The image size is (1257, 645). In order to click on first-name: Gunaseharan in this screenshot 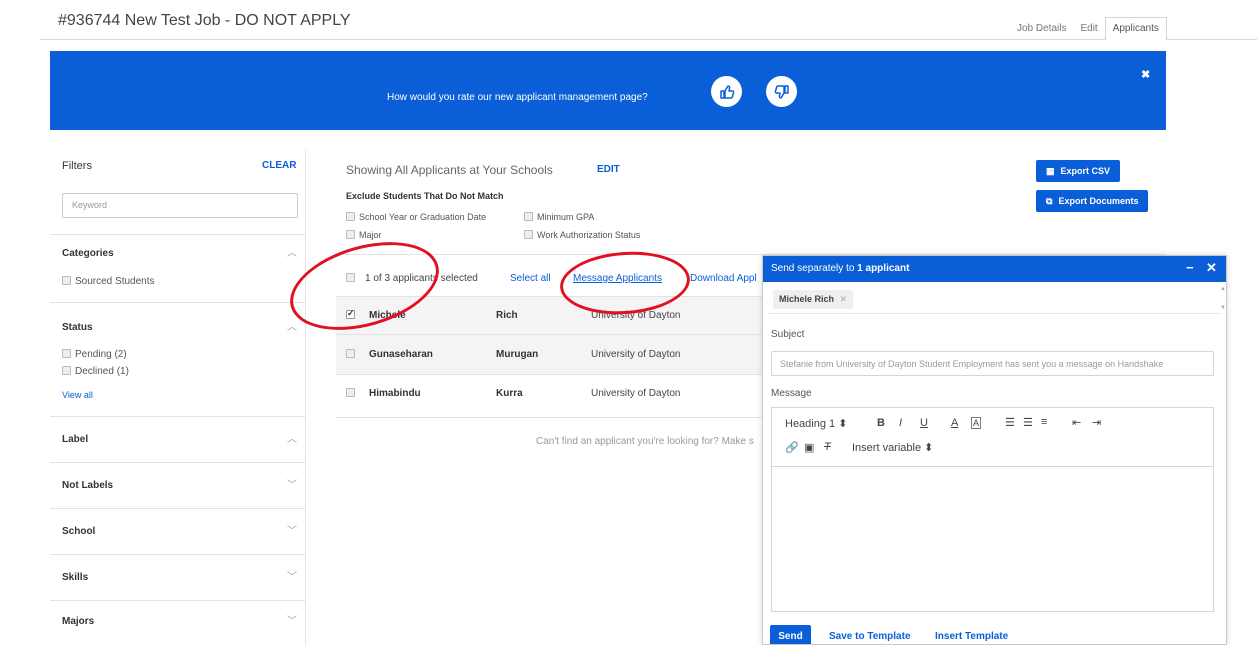, I will do `click(401, 354)`.